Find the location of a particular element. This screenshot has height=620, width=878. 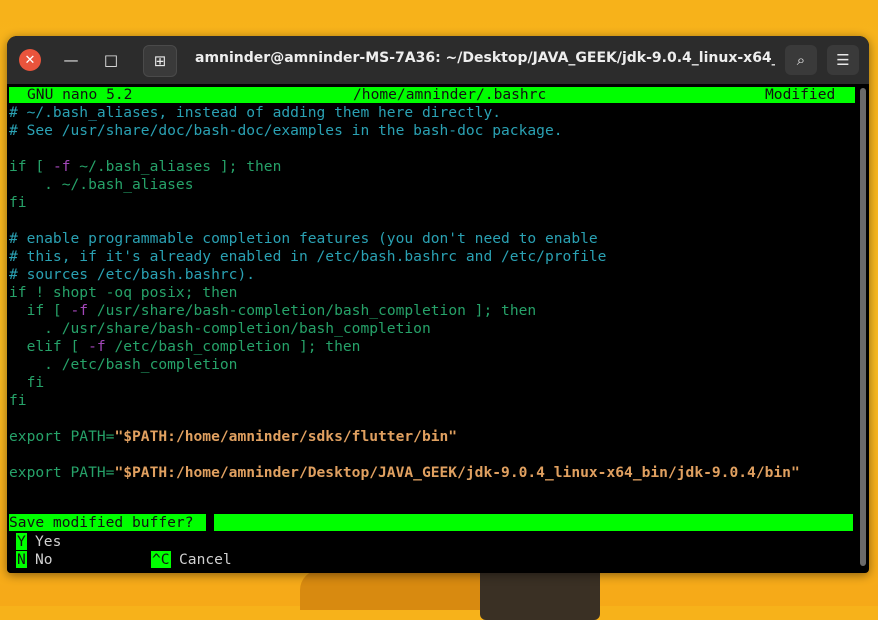

search-button: ⌕ is located at coordinates (801, 60).